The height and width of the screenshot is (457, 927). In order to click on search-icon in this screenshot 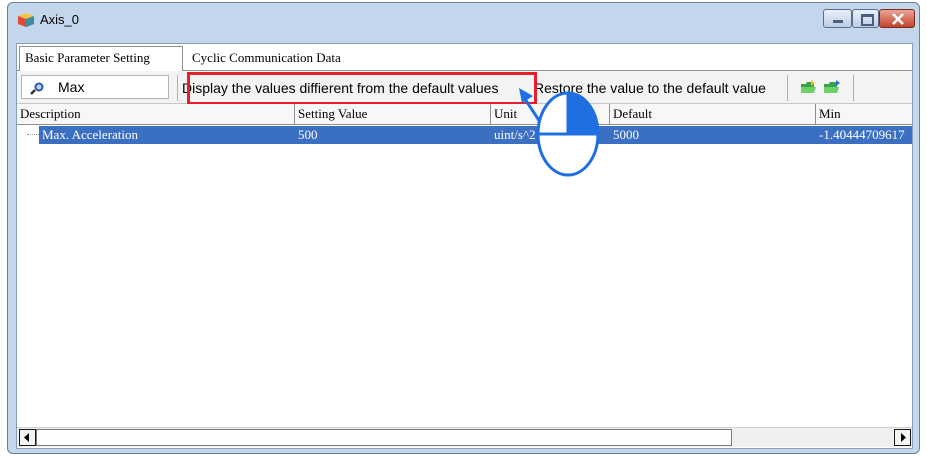, I will do `click(37, 88)`.